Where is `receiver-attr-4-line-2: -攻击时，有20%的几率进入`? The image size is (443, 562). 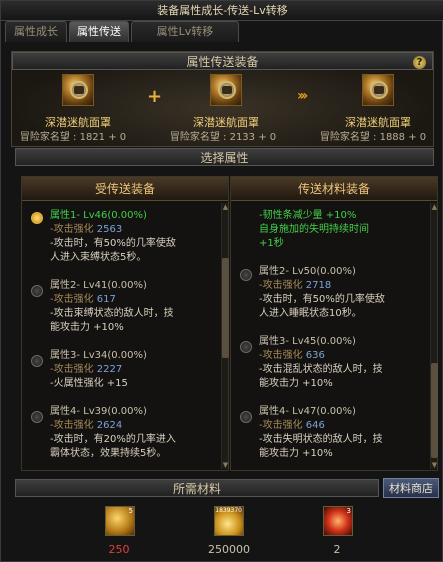
receiver-attr-4-line-2: -攻击时，有20%的几率进入 is located at coordinates (113, 439).